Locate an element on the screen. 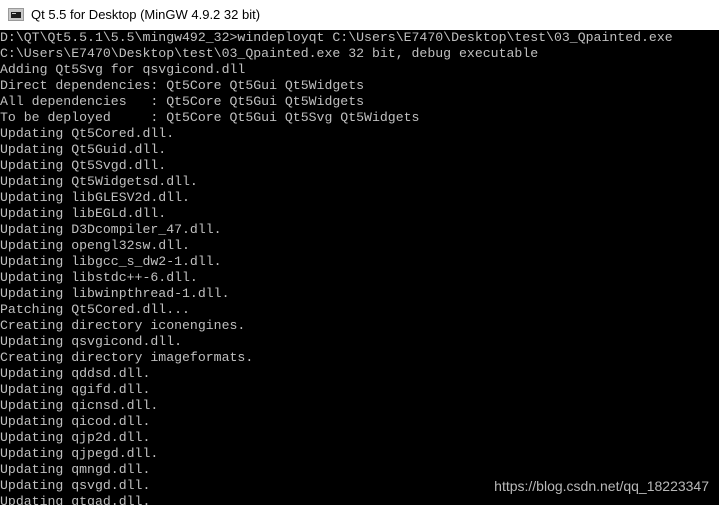 The width and height of the screenshot is (719, 505). console-line: Updating opengl32sw.dll. is located at coordinates (95, 245).